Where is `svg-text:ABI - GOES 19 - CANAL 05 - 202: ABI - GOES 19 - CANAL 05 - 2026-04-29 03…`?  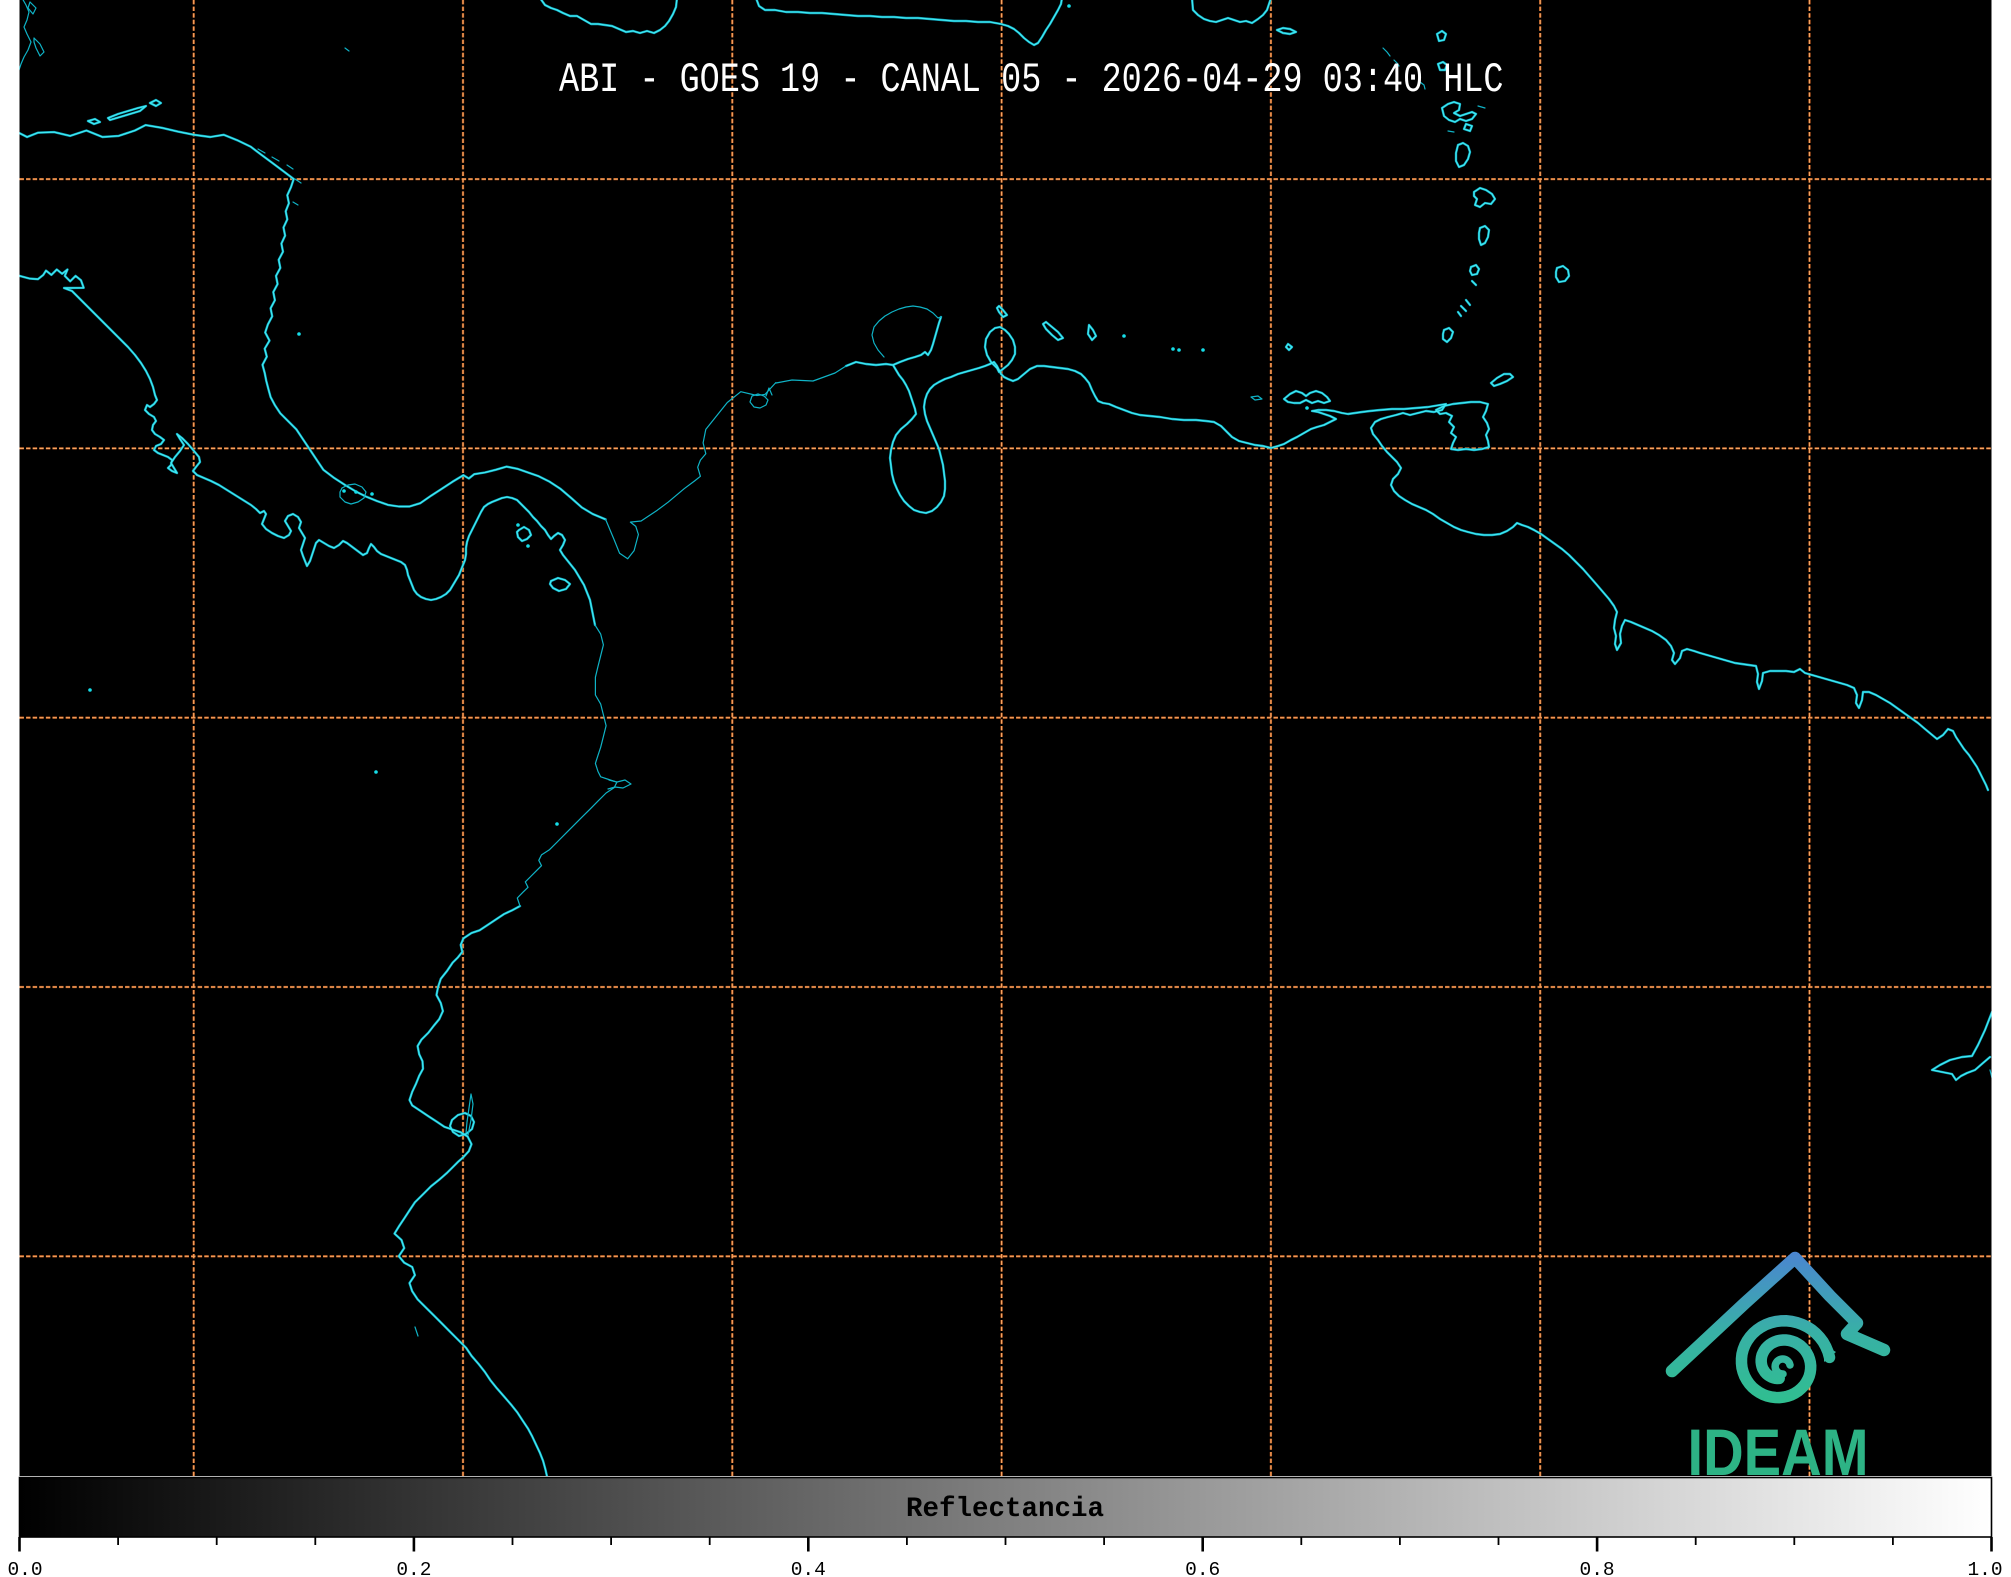
svg-text:ABI - GOES 19 - CANAL 05 - 202: ABI - GOES 19 - CANAL 05 - 2026-04-29 03… is located at coordinates (1031, 80).